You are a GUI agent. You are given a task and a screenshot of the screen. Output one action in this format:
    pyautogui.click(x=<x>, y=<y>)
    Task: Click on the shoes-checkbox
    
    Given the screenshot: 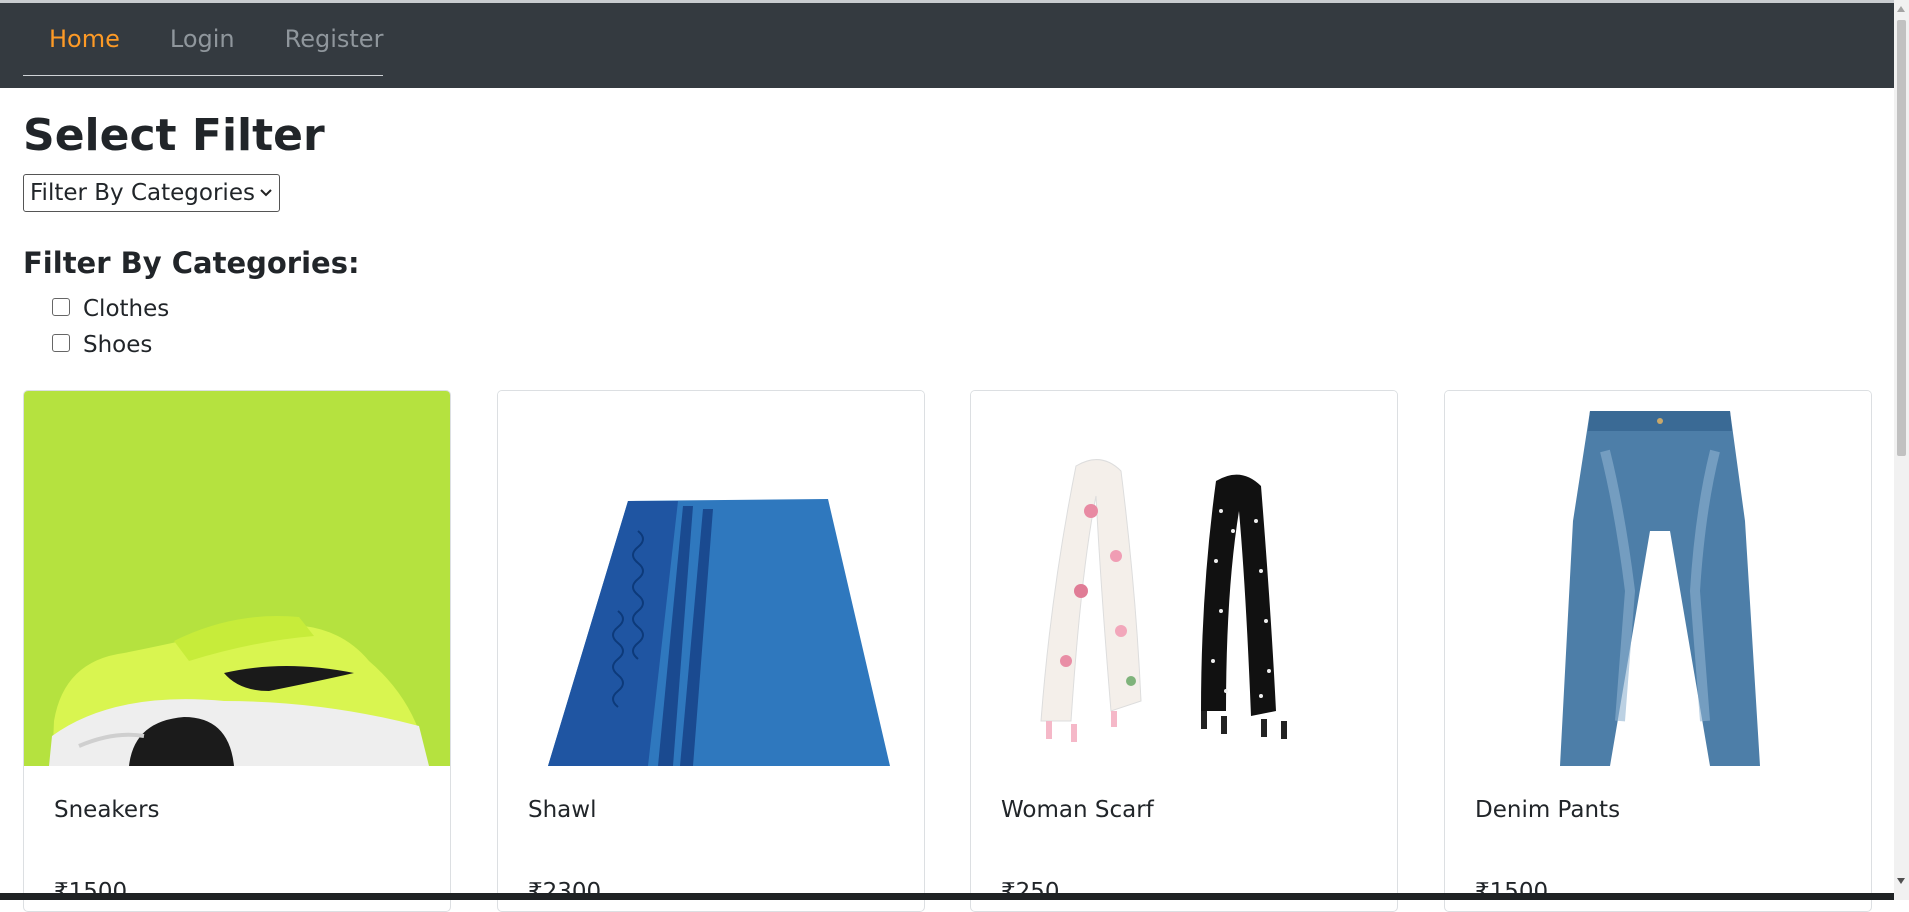 What is the action you would take?
    pyautogui.click(x=61, y=343)
    